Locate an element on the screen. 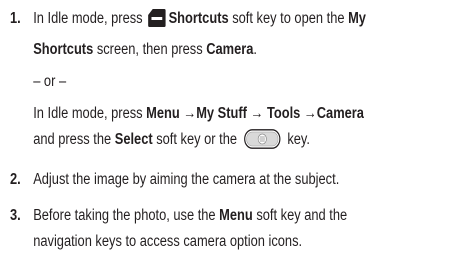 The image size is (472, 265). menu-path-bold: Menu →My Stuff → Tools →Camera is located at coordinates (255, 113).